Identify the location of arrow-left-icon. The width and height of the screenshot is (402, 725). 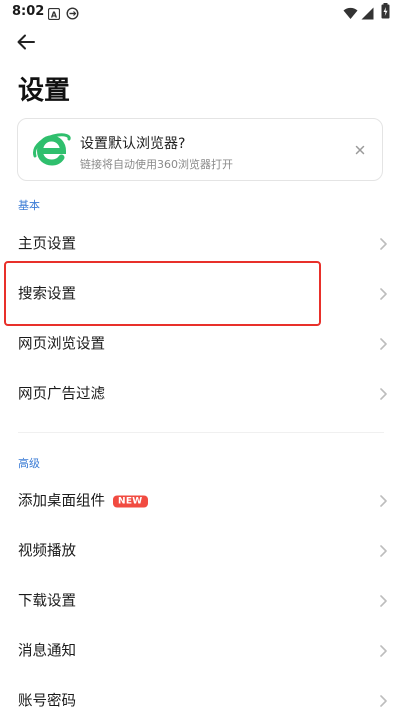
(26, 47).